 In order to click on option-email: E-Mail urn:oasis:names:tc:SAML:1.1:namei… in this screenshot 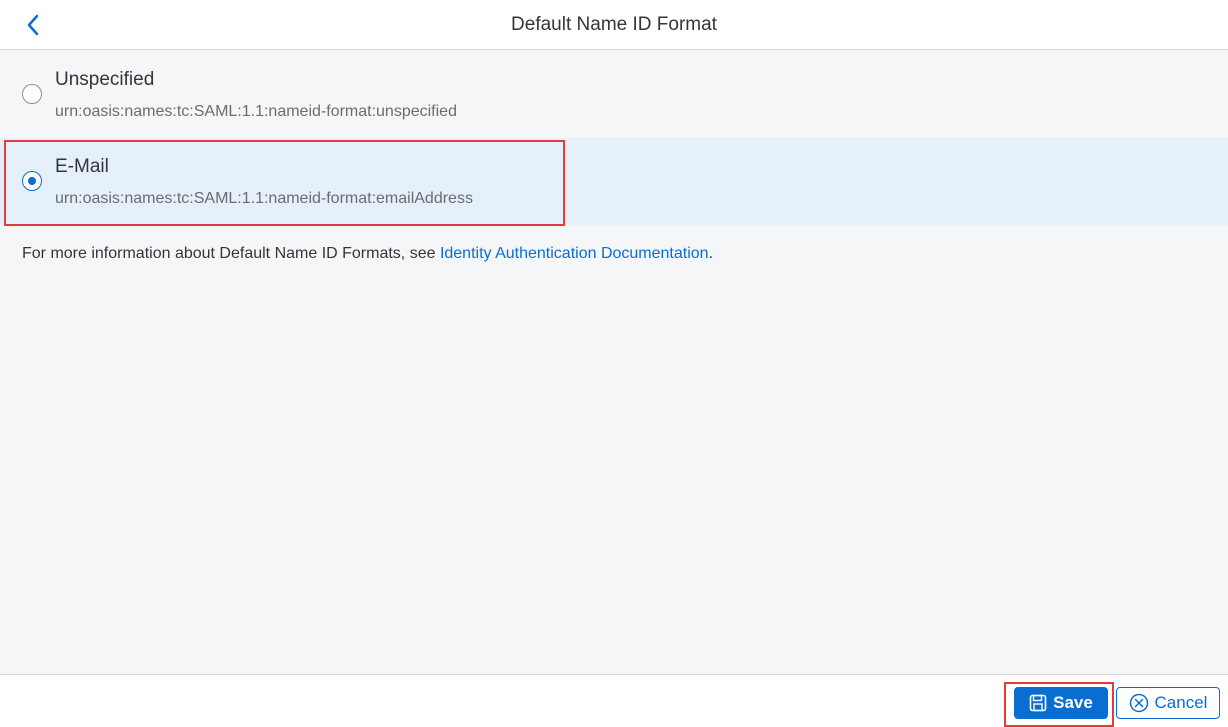, I will do `click(614, 182)`.